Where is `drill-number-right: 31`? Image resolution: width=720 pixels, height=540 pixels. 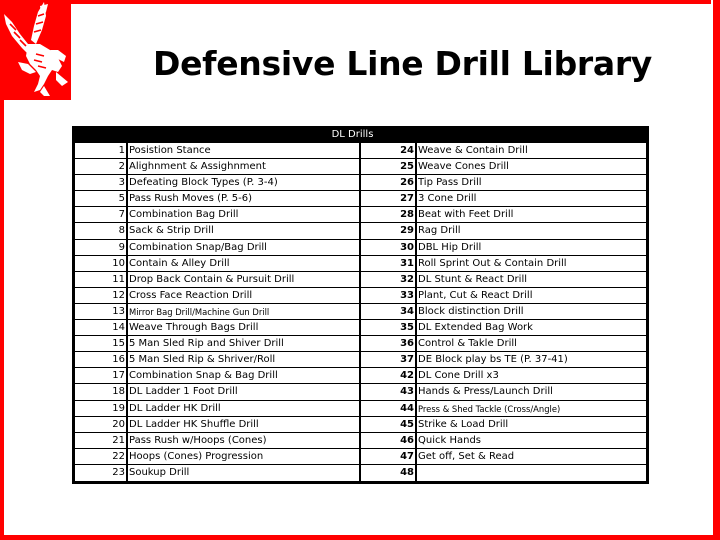 drill-number-right: 31 is located at coordinates (389, 263).